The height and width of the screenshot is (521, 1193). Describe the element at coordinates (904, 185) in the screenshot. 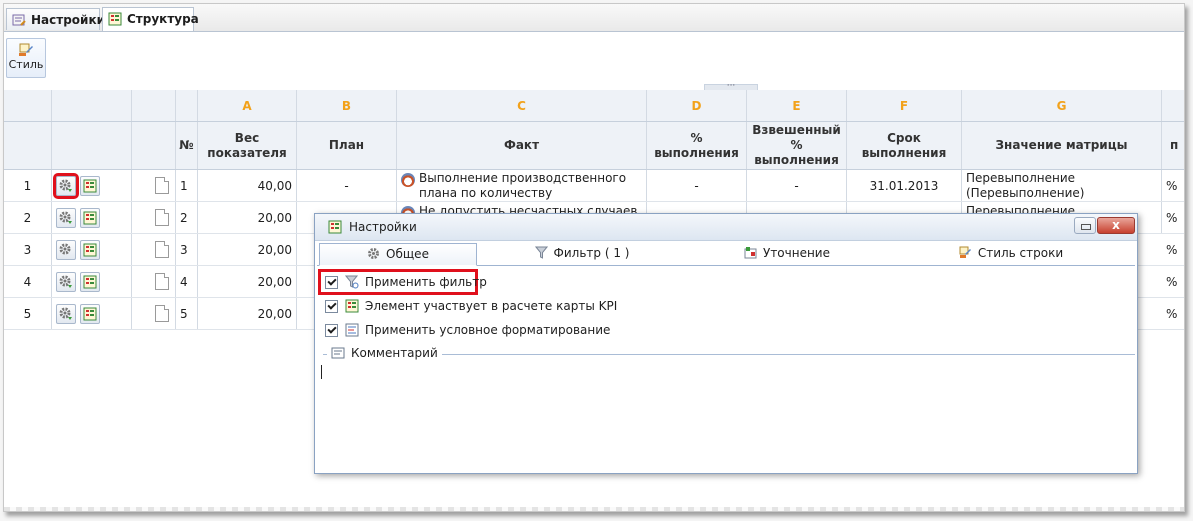

I see `row-deadline: 31.01.2013` at that location.